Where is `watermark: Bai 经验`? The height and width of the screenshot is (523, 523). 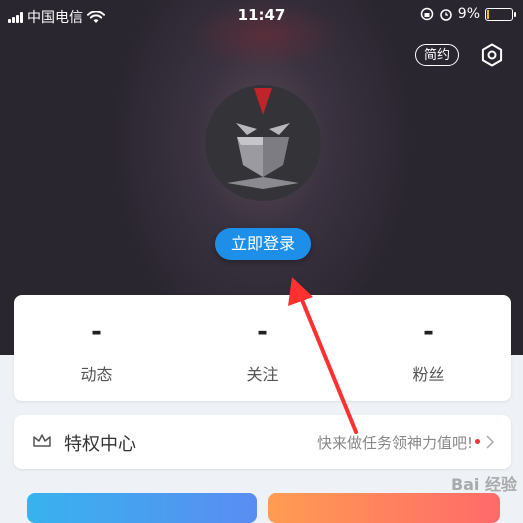
watermark: Bai 经验 is located at coordinates (483, 484).